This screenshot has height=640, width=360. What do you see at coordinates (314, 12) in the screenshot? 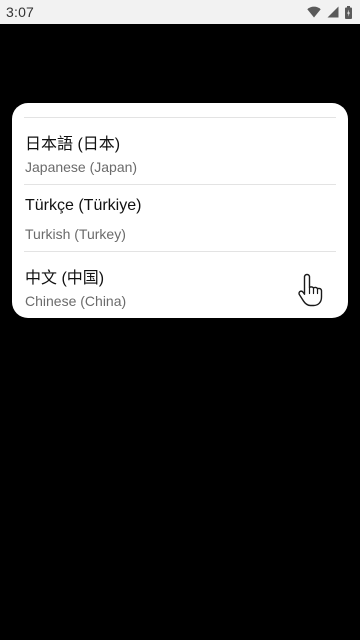
I see `wifi-icon` at bounding box center [314, 12].